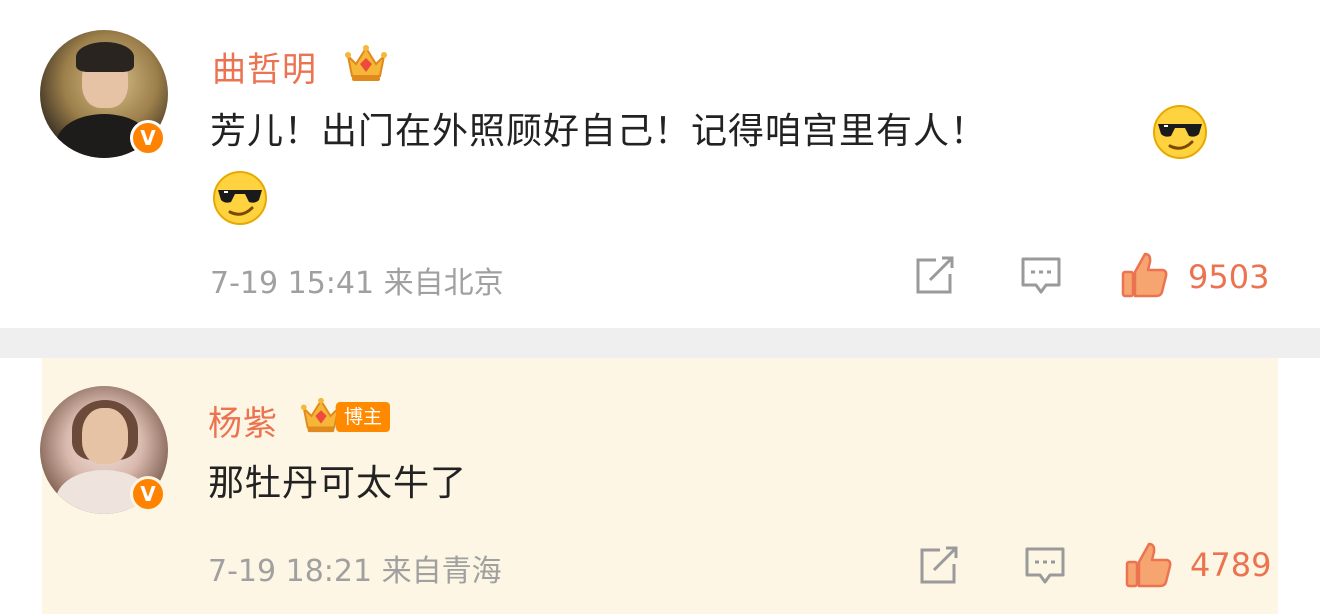 This screenshot has height=614, width=1320. What do you see at coordinates (1229, 277) in the screenshot?
I see `like-count: 9503` at bounding box center [1229, 277].